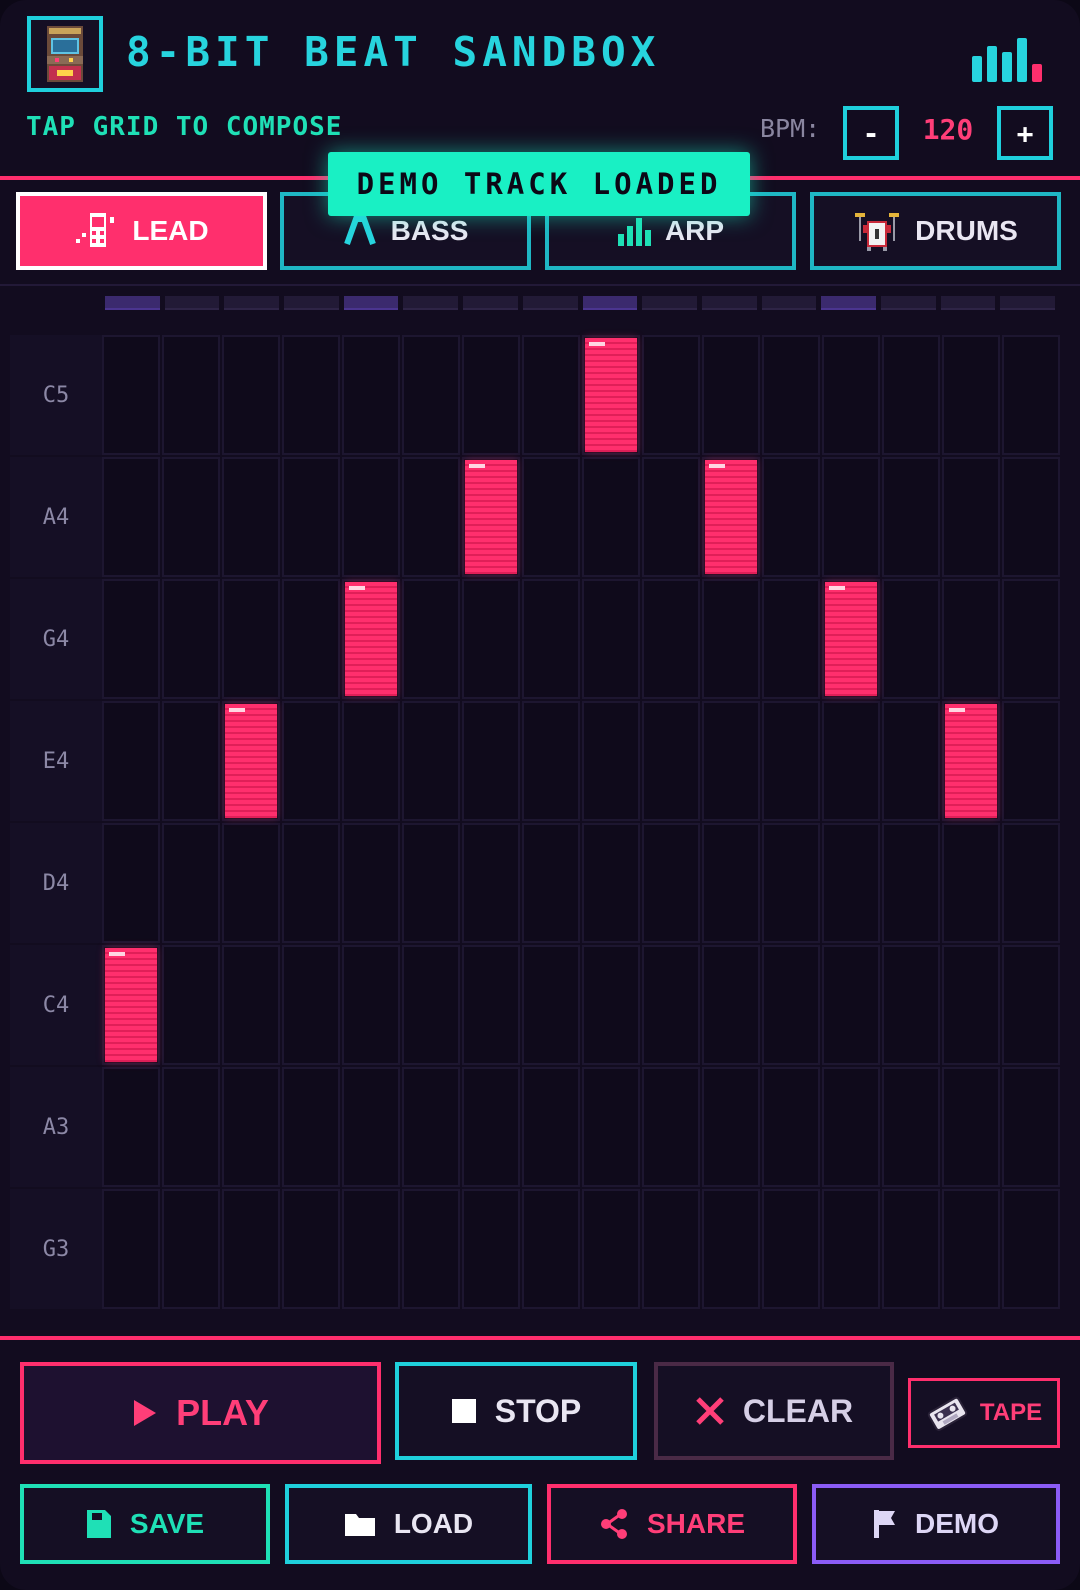 The height and width of the screenshot is (1590, 1080). I want to click on clear-button: CLEAR, so click(774, 1411).